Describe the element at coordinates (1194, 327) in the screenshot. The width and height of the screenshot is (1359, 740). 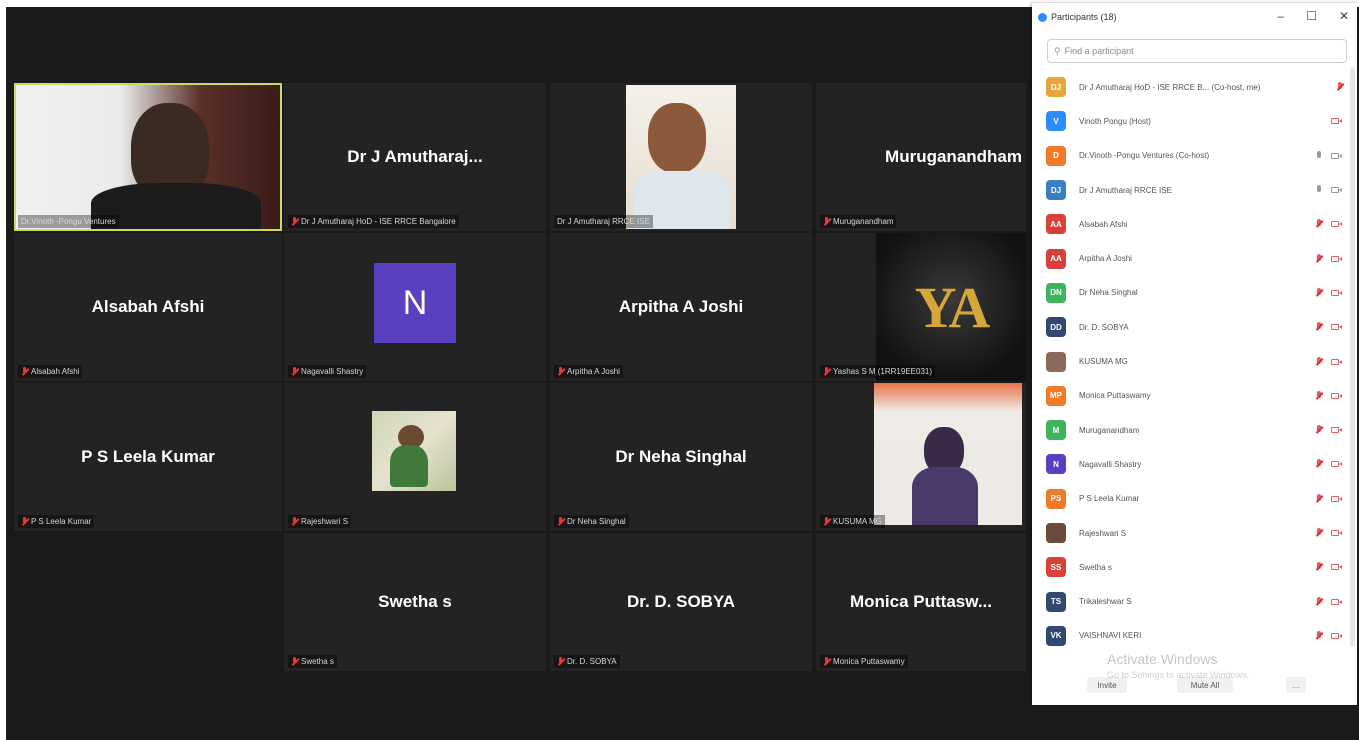
I see `participant-row: DD Dr. D. SOBYA` at that location.